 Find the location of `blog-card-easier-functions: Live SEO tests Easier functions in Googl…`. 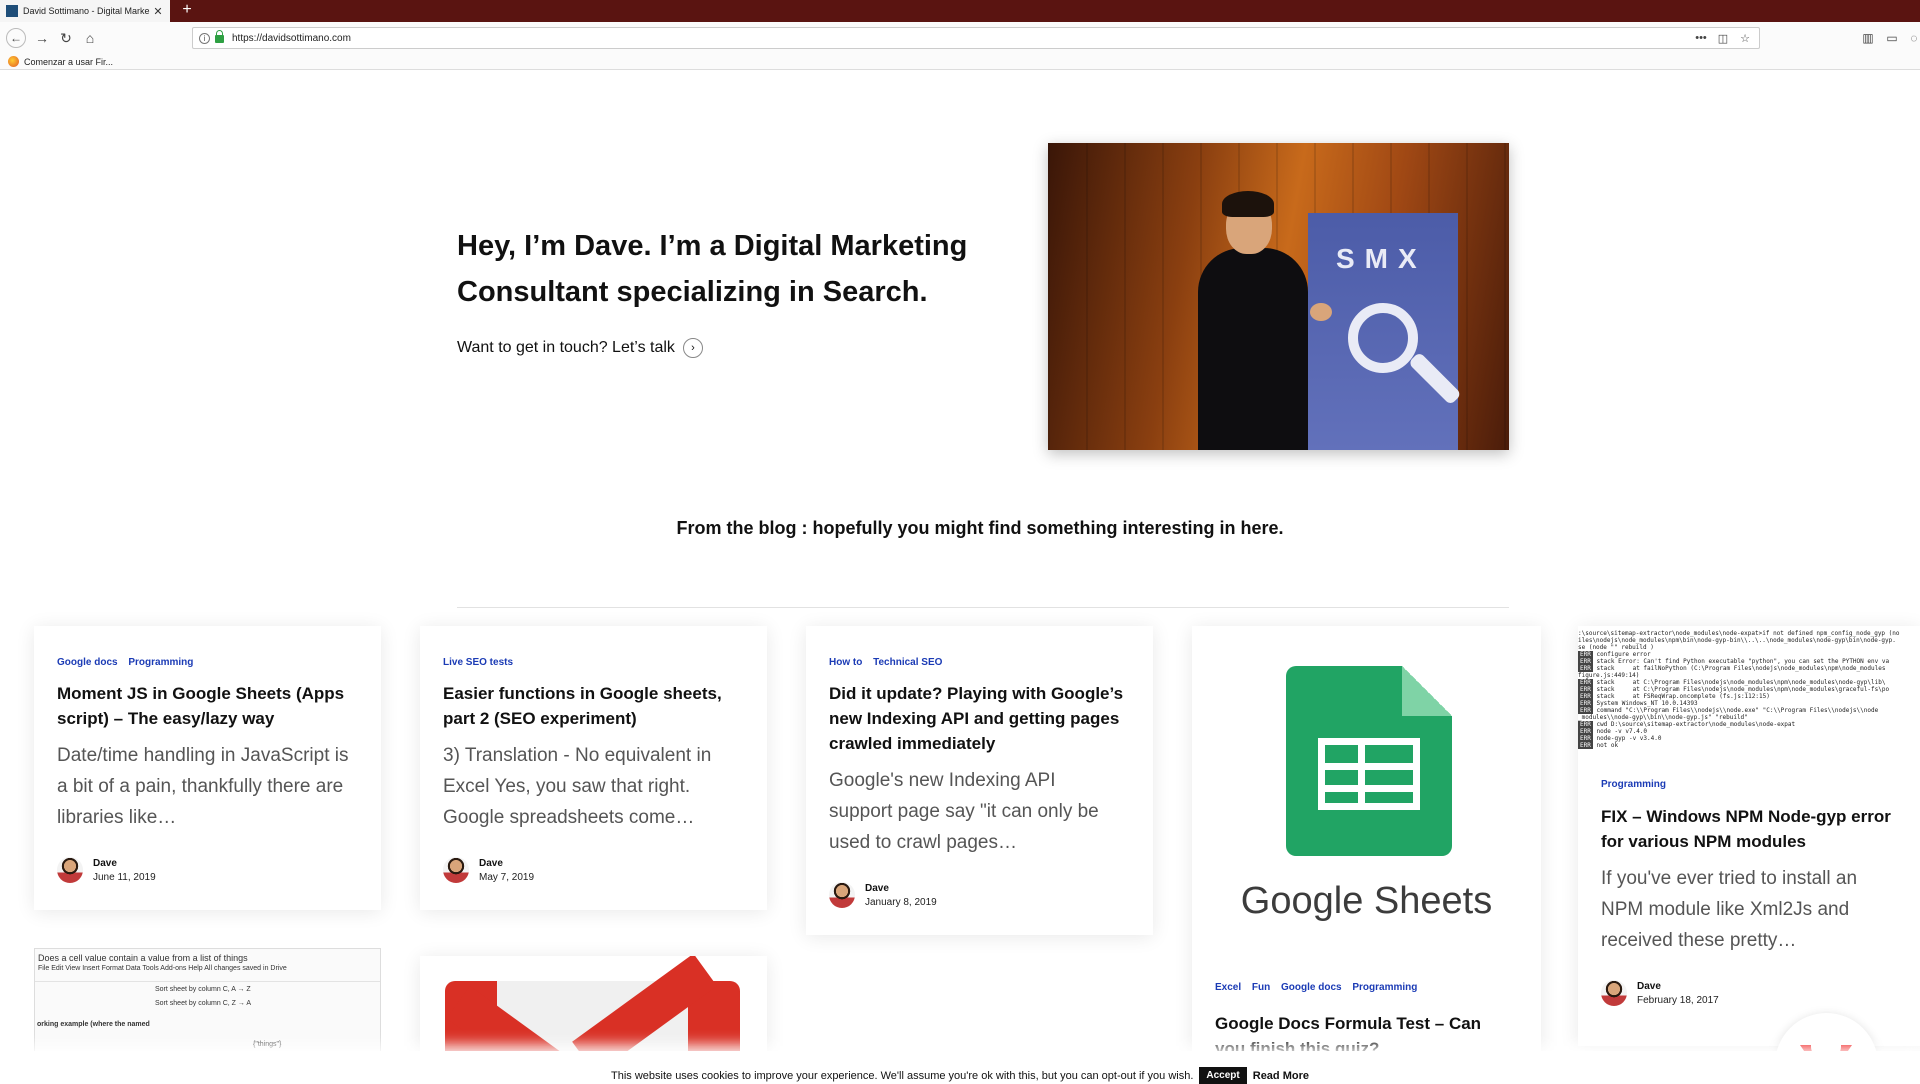

blog-card-easier-functions: Live SEO tests Easier functions in Googl… is located at coordinates (593, 768).